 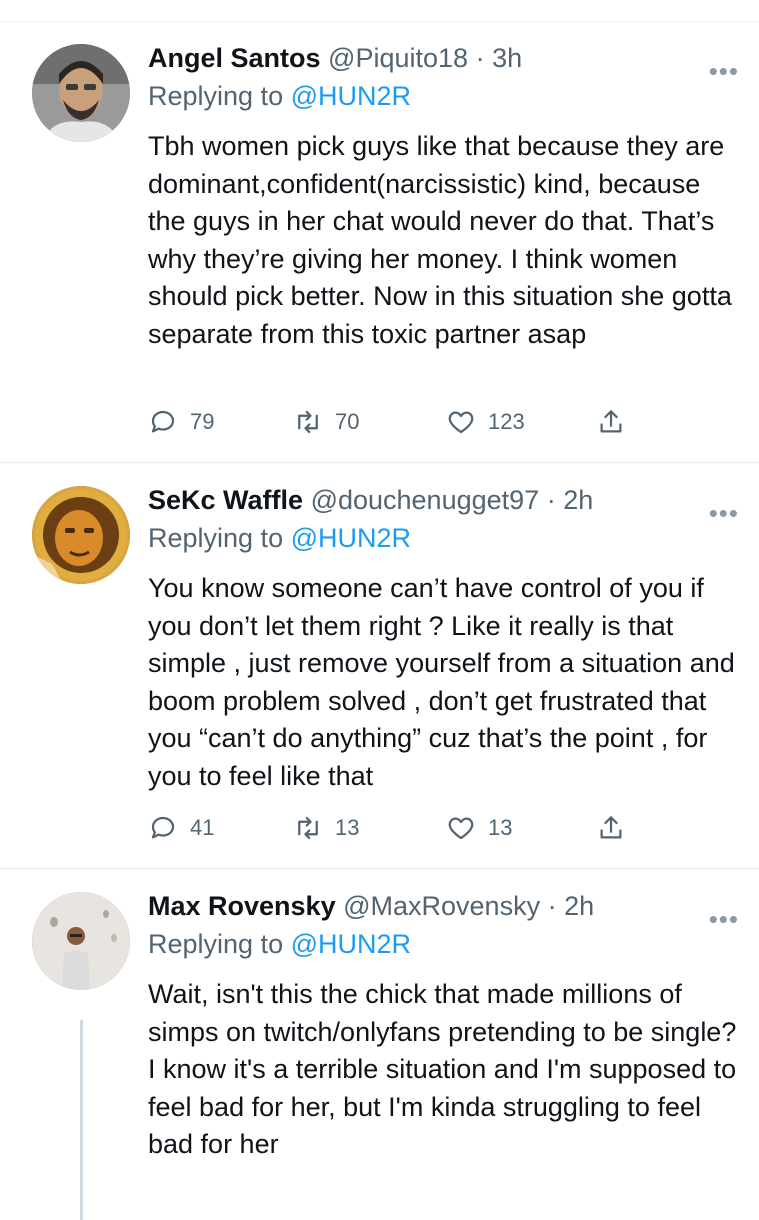 I want to click on like-count: 13, so click(x=500, y=827).